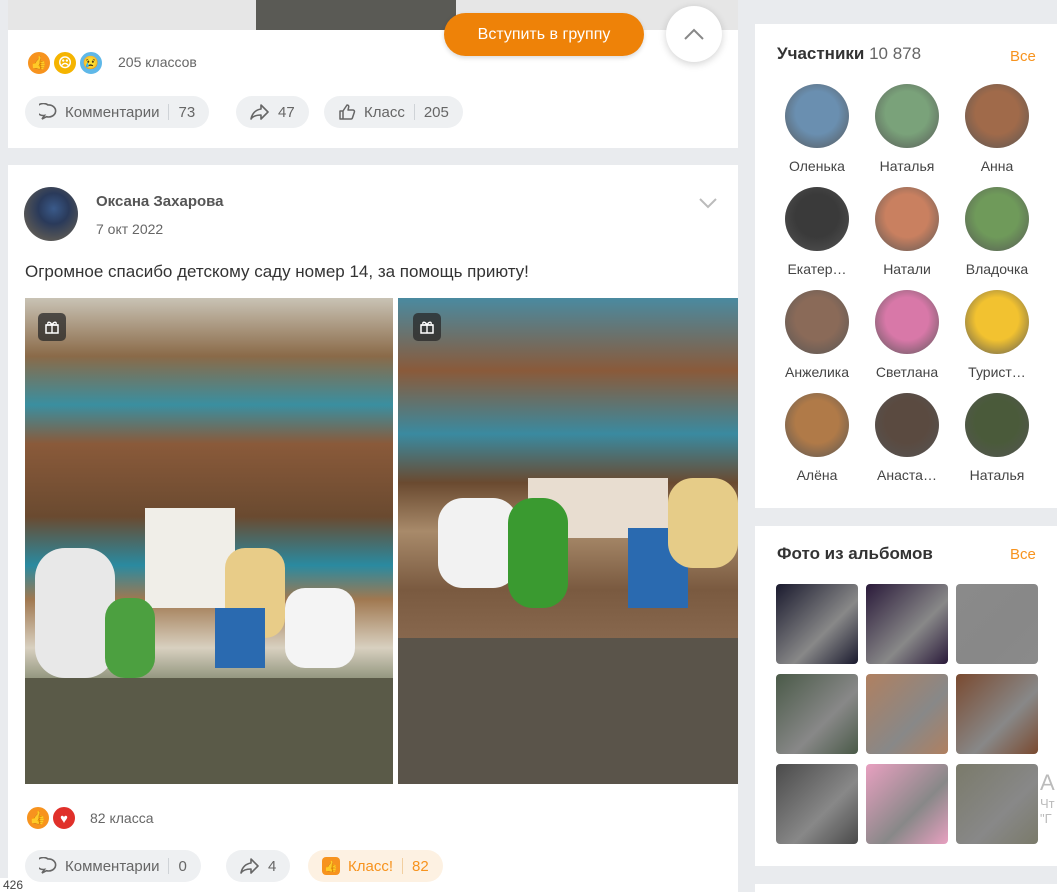 The width and height of the screenshot is (1057, 892). I want to click on member-name: Светлана, so click(907, 372).